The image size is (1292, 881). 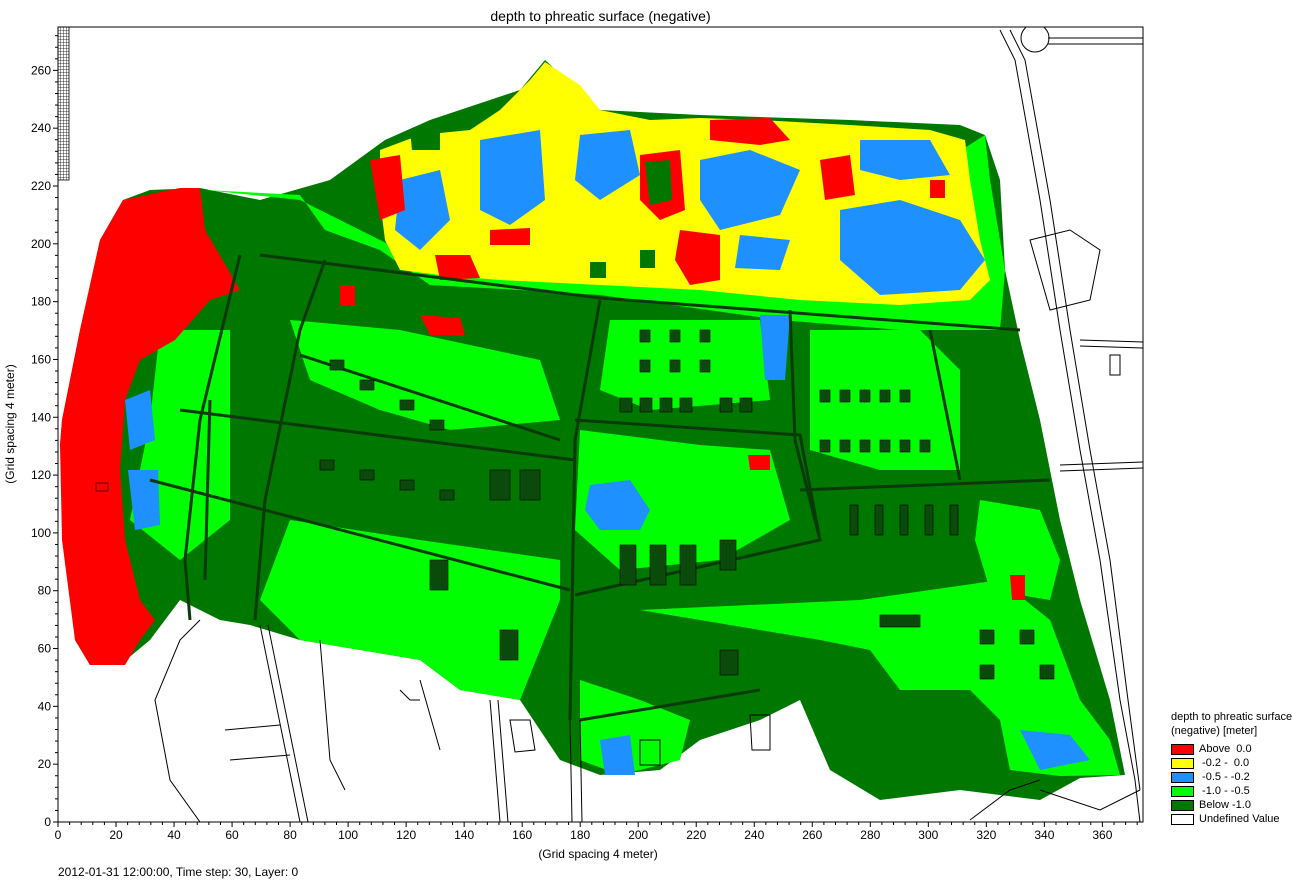 What do you see at coordinates (1225, 749) in the screenshot?
I see `legend-label: Above 0.0` at bounding box center [1225, 749].